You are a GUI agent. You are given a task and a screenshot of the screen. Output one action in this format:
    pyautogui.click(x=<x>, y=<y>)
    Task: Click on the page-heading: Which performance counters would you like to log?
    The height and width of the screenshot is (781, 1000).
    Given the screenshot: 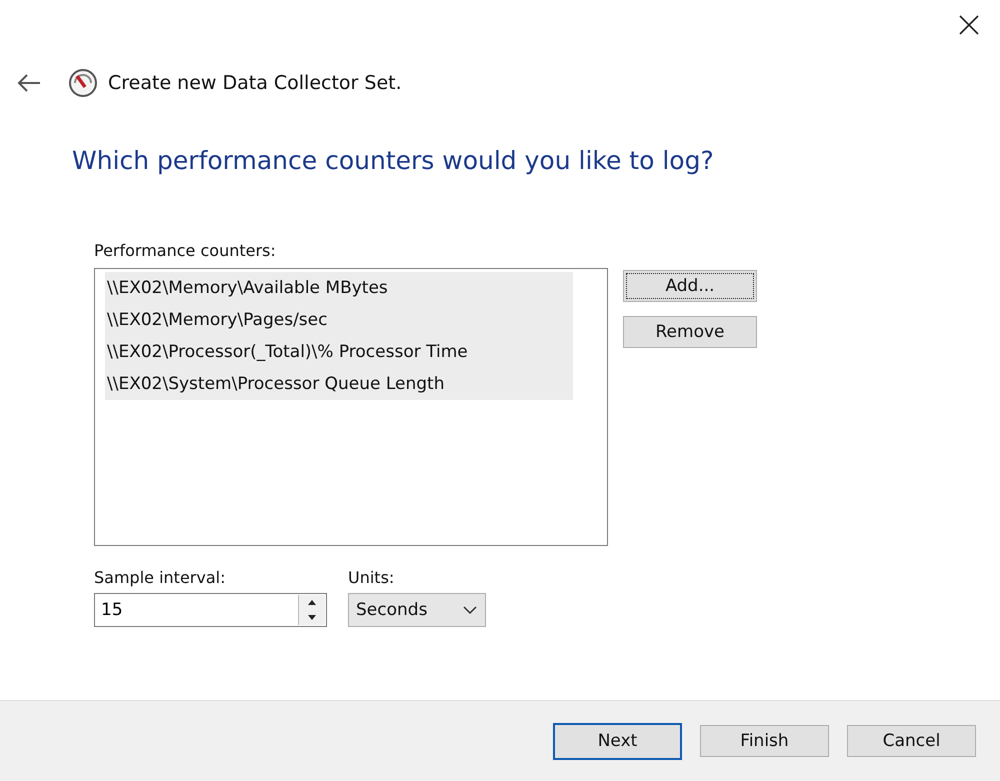 What is the action you would take?
    pyautogui.click(x=393, y=160)
    